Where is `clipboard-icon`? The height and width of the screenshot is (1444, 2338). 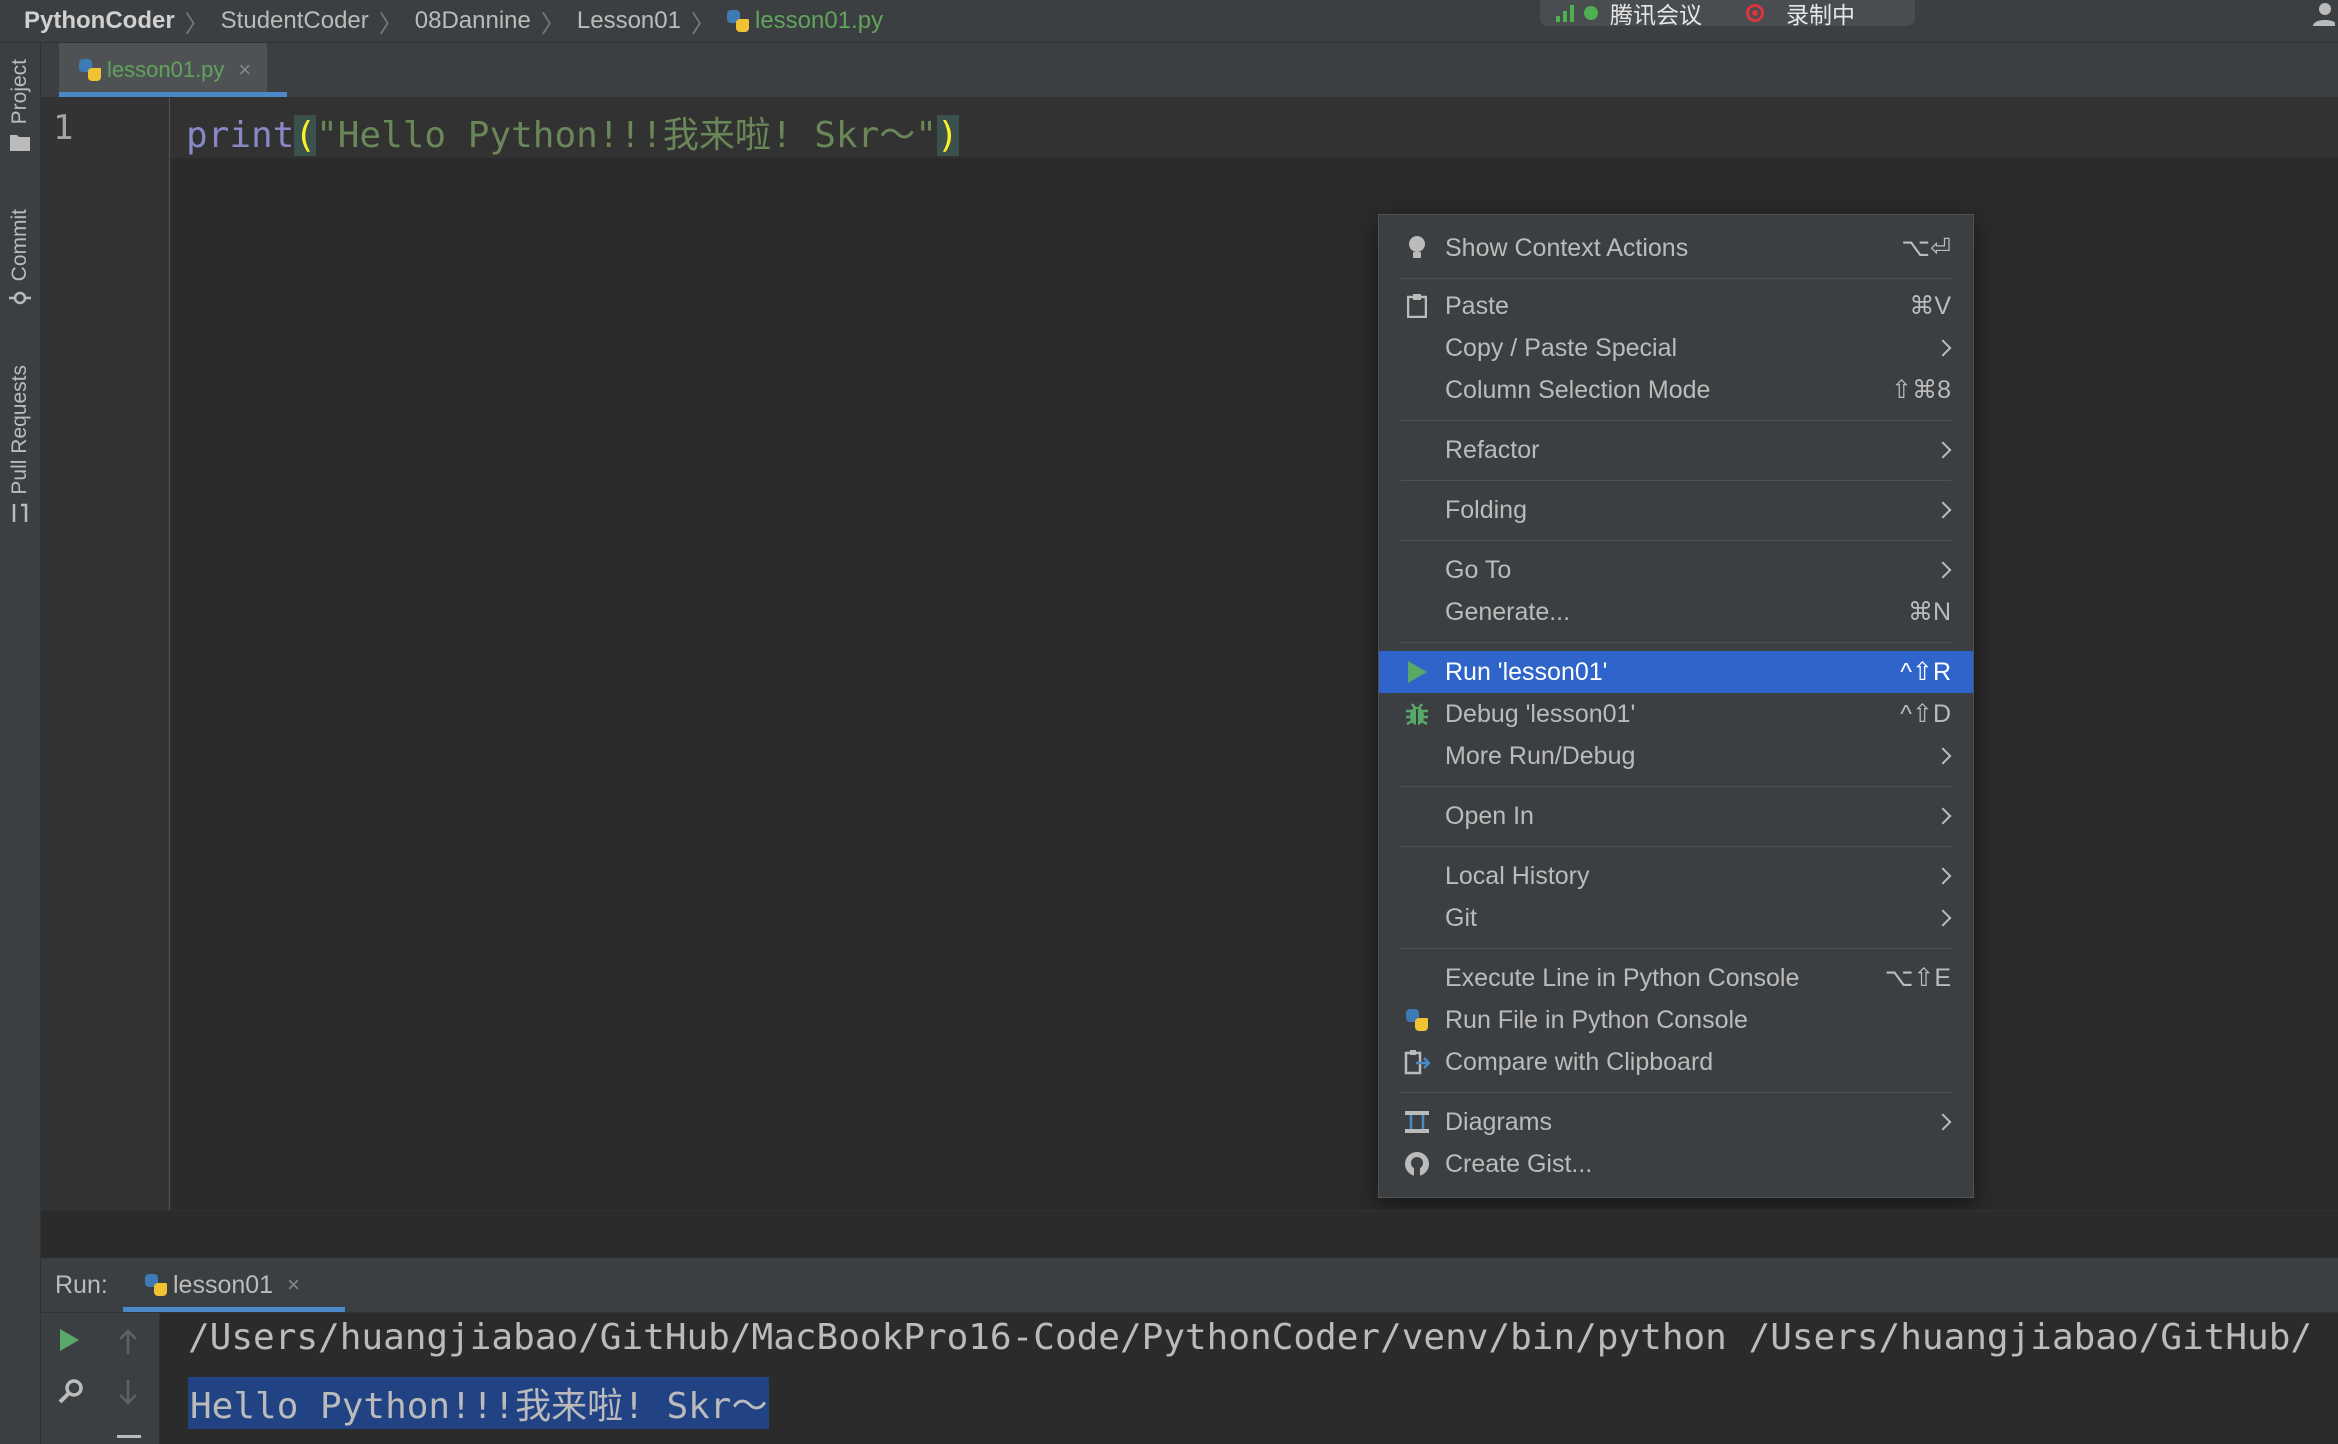
clipboard-icon is located at coordinates (1417, 306).